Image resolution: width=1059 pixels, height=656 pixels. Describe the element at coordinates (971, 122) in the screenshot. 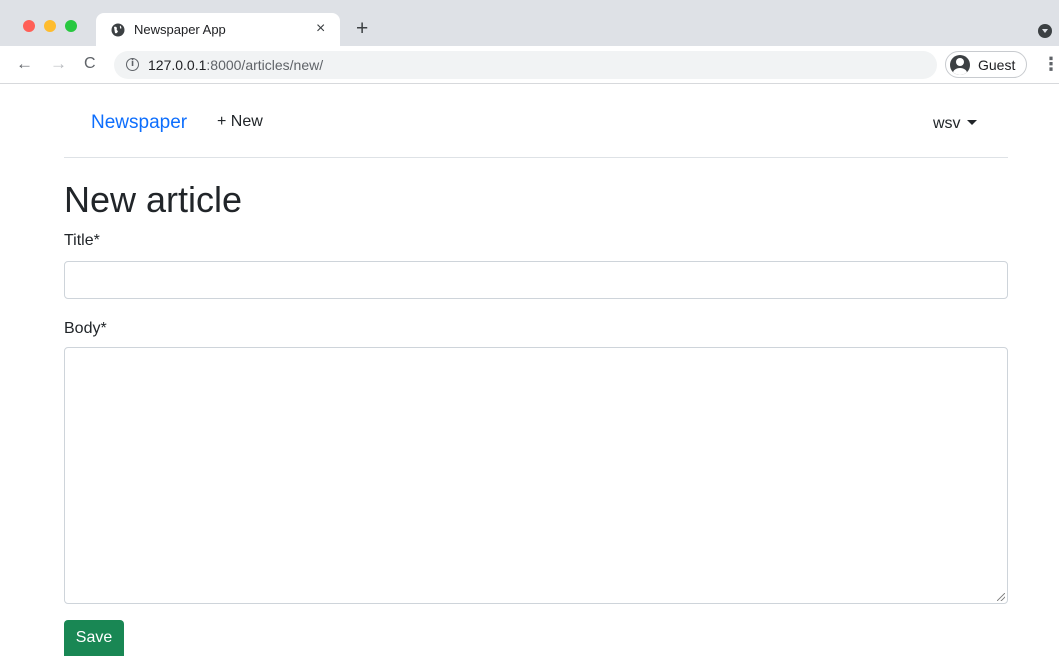

I see `caret-down-icon` at that location.